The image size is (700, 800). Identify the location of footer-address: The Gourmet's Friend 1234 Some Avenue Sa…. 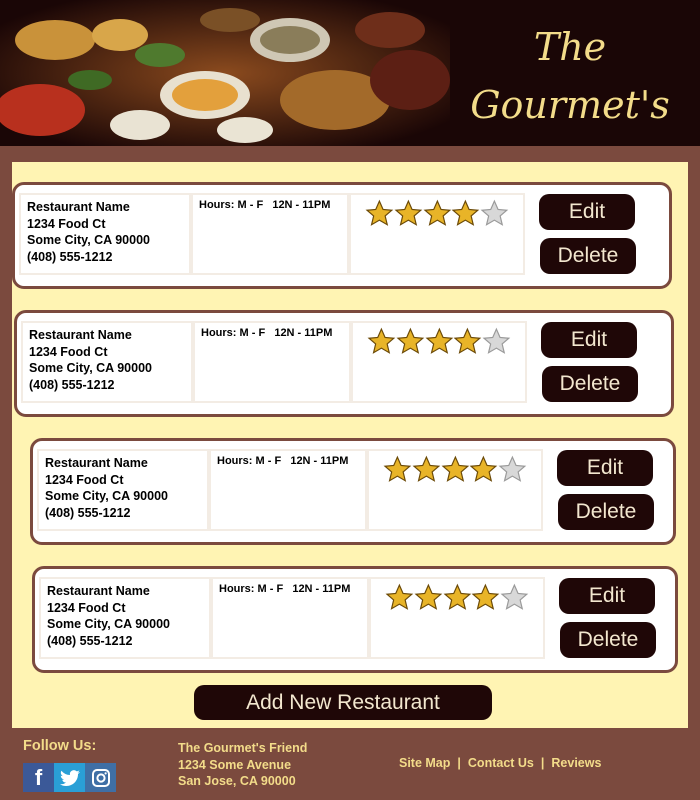
(242, 765).